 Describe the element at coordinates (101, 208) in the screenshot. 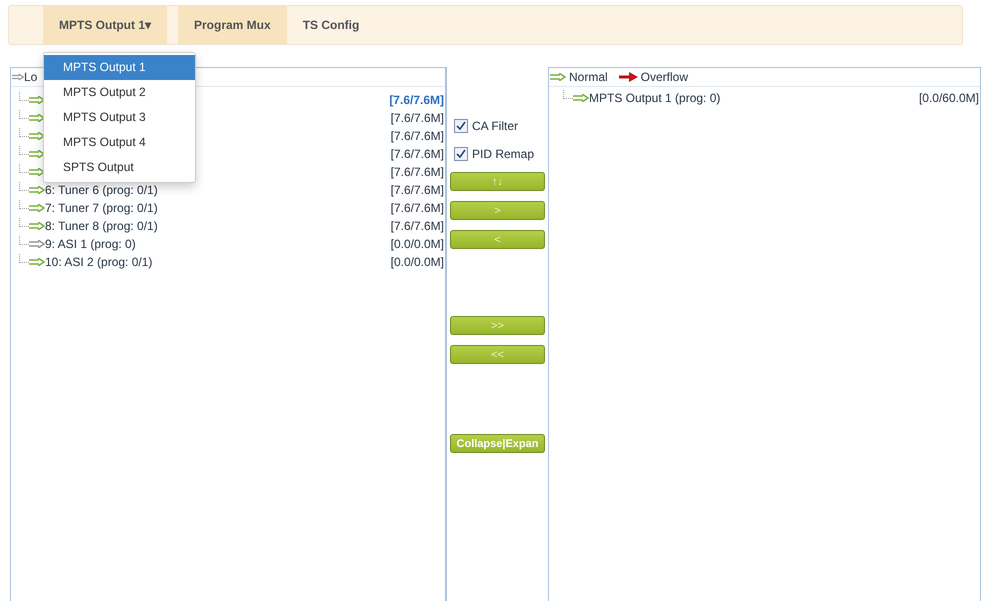

I see `tree-item: 7: Tuner 7 (prog: 0/1)` at that location.